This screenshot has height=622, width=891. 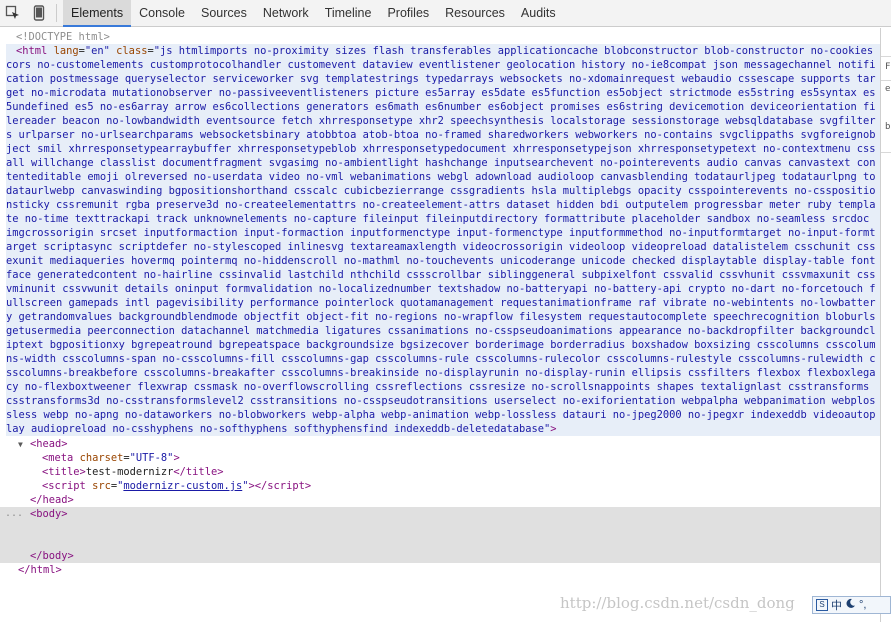 What do you see at coordinates (64, 472) in the screenshot?
I see `title-tag-name: title` at bounding box center [64, 472].